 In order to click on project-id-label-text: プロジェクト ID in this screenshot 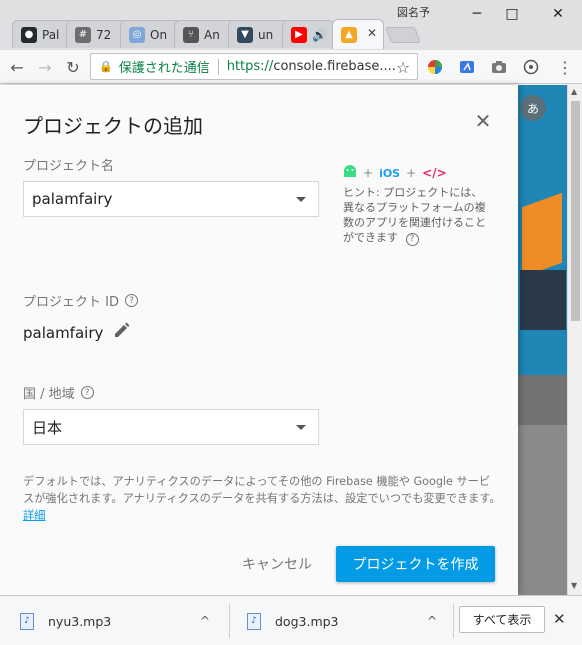, I will do `click(71, 302)`.